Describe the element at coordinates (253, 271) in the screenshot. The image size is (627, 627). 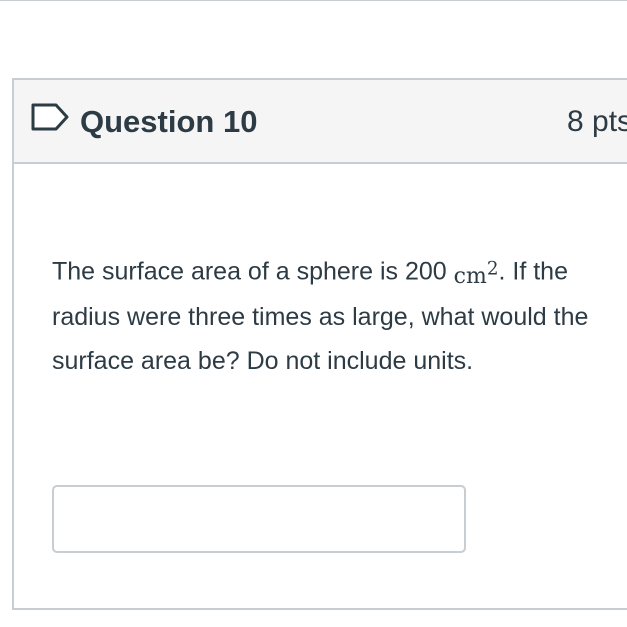
I see `question-text-part1: The surface area of a sphere is 200` at that location.